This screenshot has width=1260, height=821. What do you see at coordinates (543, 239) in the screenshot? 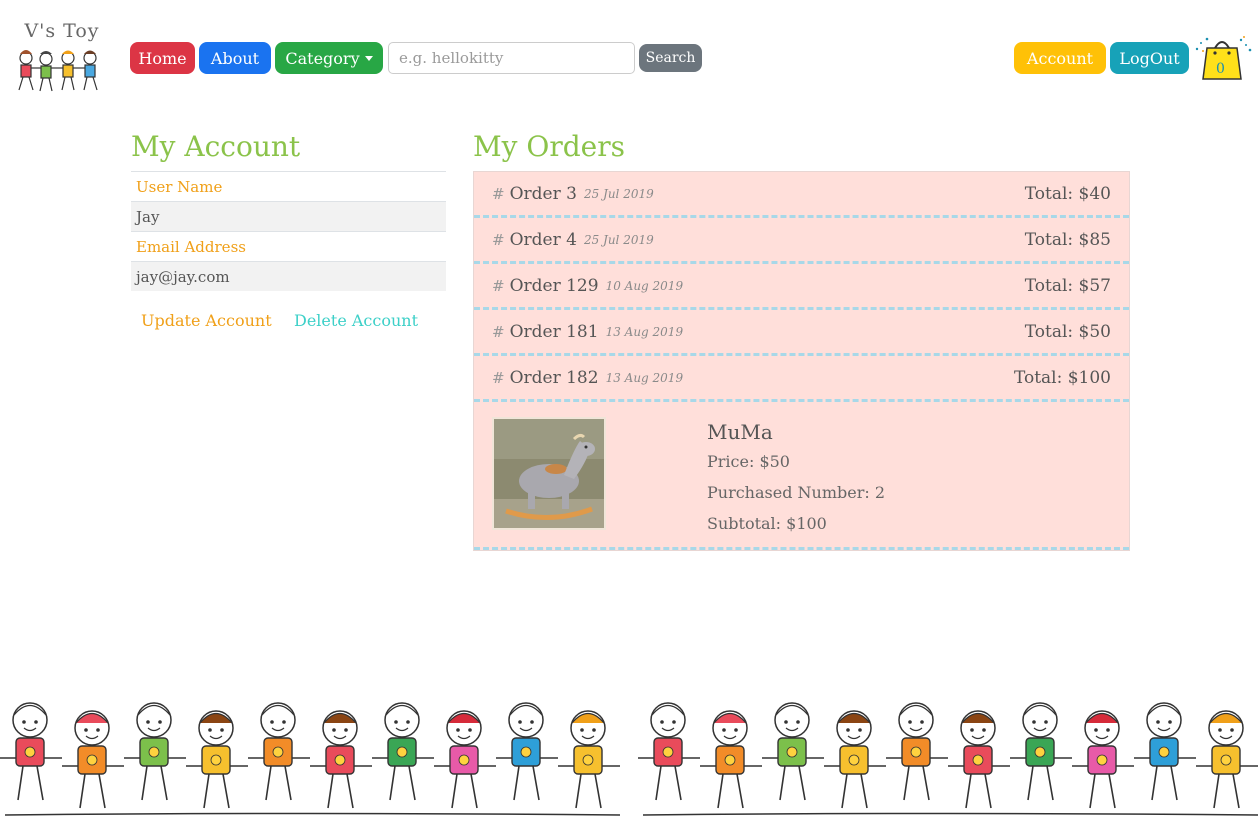
I see `order-name: Order 4` at bounding box center [543, 239].